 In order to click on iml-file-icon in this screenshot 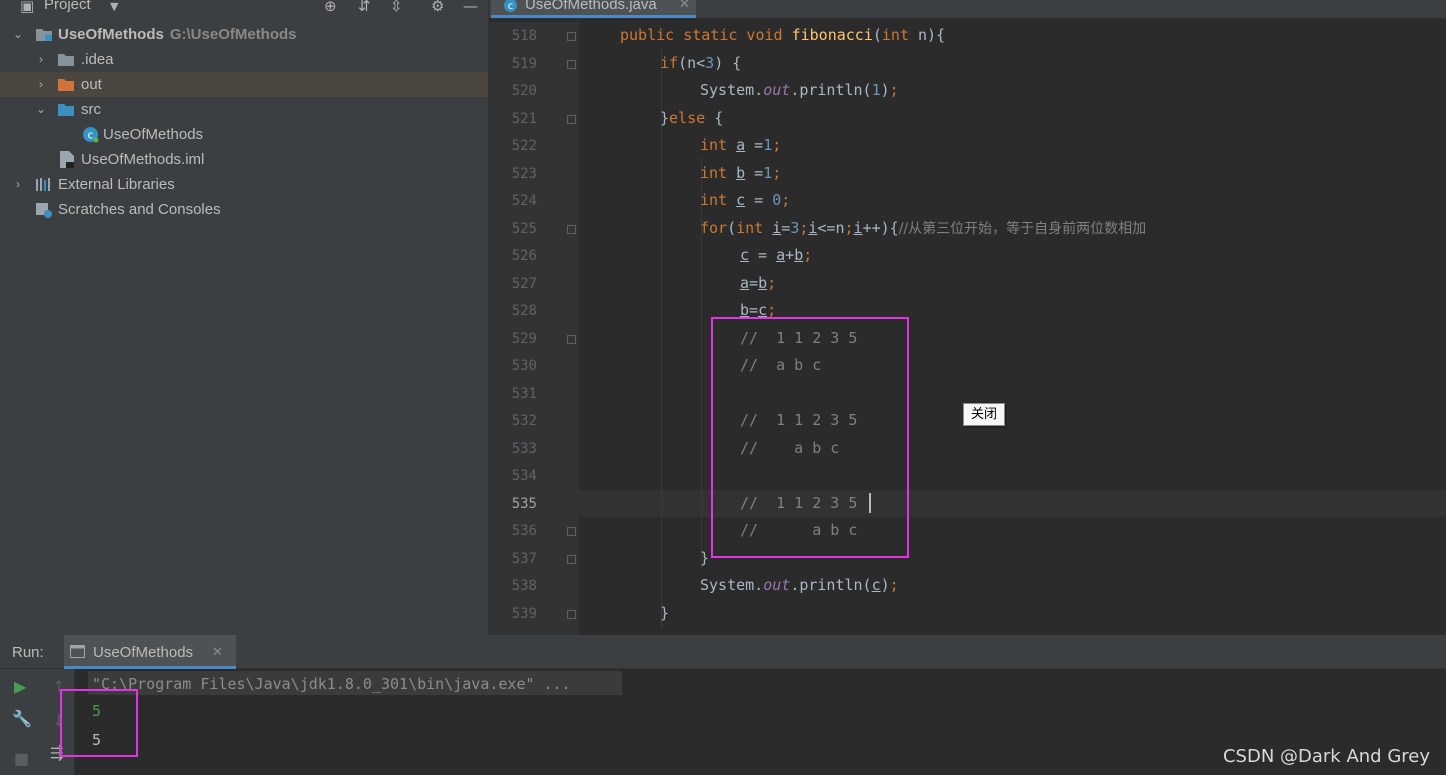, I will do `click(67, 159)`.